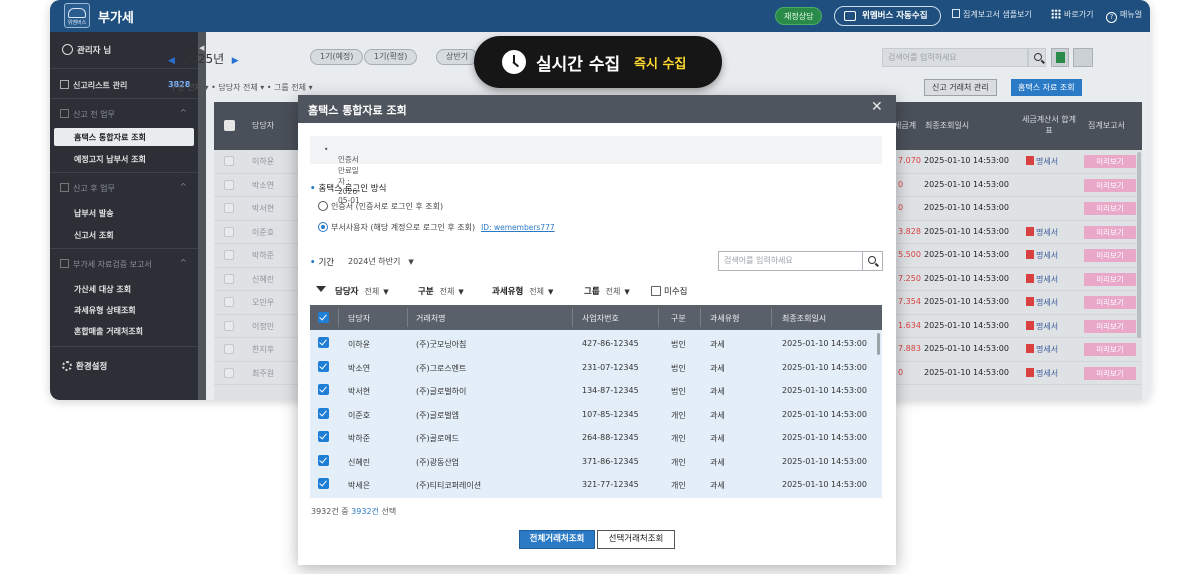 The width and height of the screenshot is (1200, 574). Describe the element at coordinates (87, 188) in the screenshot. I see `sidebar-section-after: 신고 후 업무` at that location.